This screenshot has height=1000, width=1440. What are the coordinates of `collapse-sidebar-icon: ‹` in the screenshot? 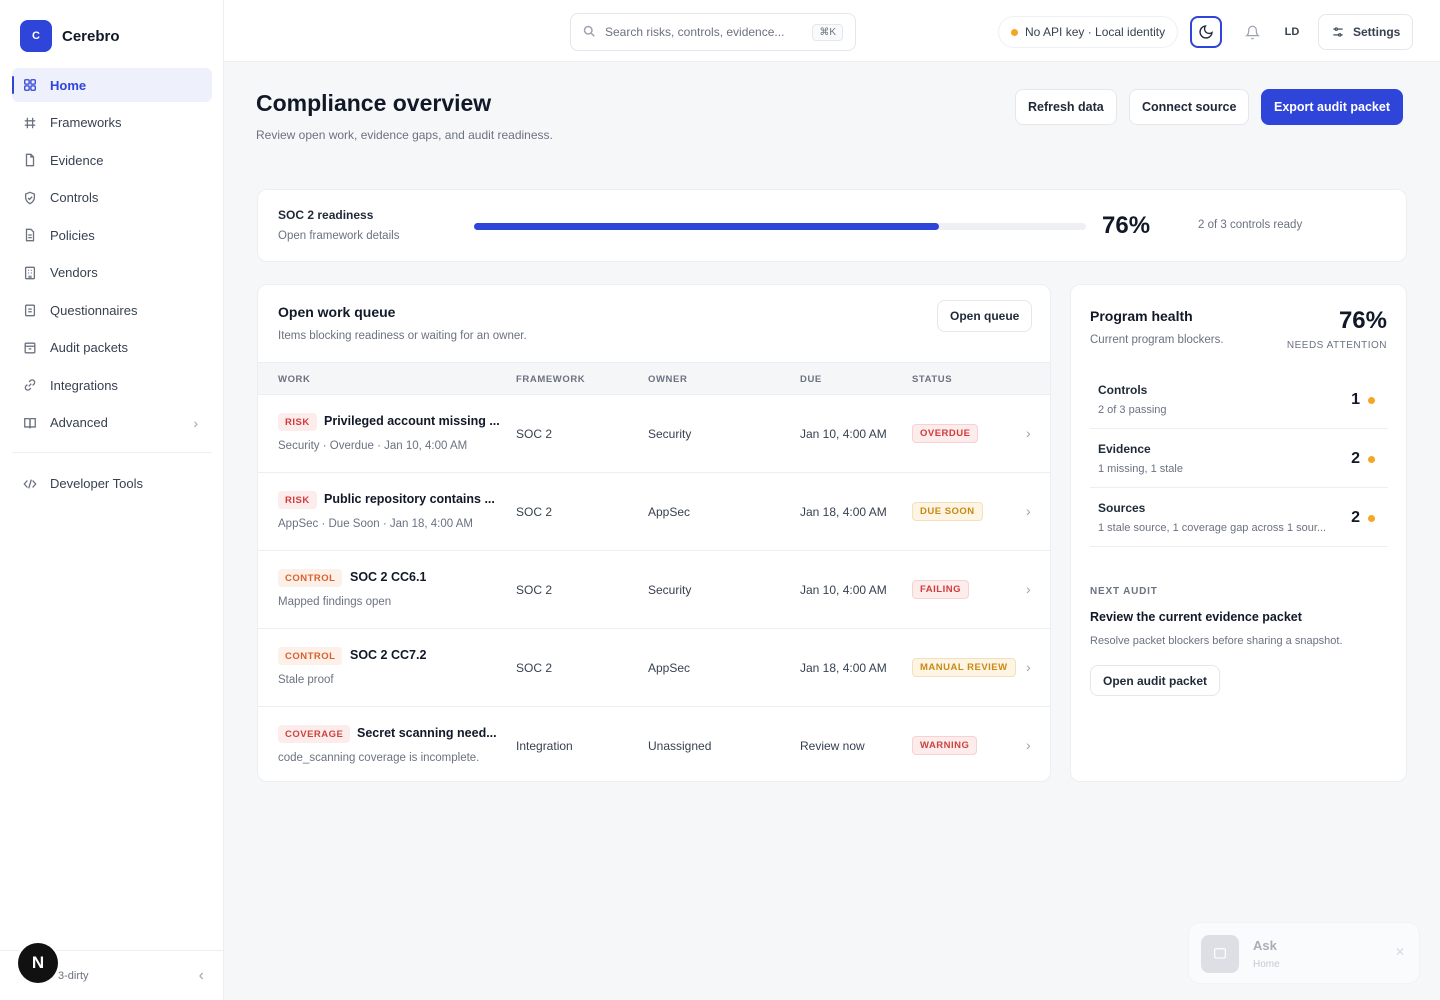 It's located at (201, 976).